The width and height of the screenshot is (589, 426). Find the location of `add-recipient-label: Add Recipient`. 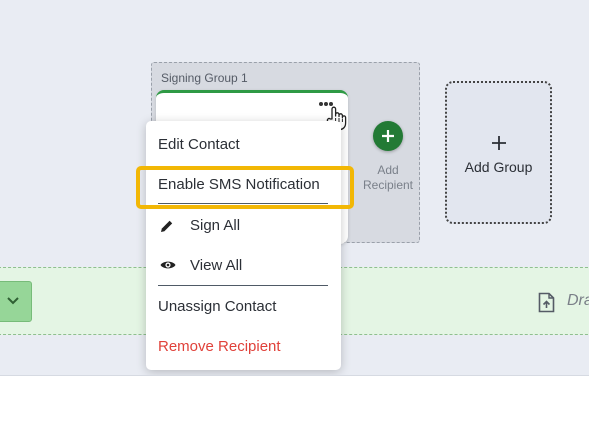

add-recipient-label: Add Recipient is located at coordinates (388, 178).